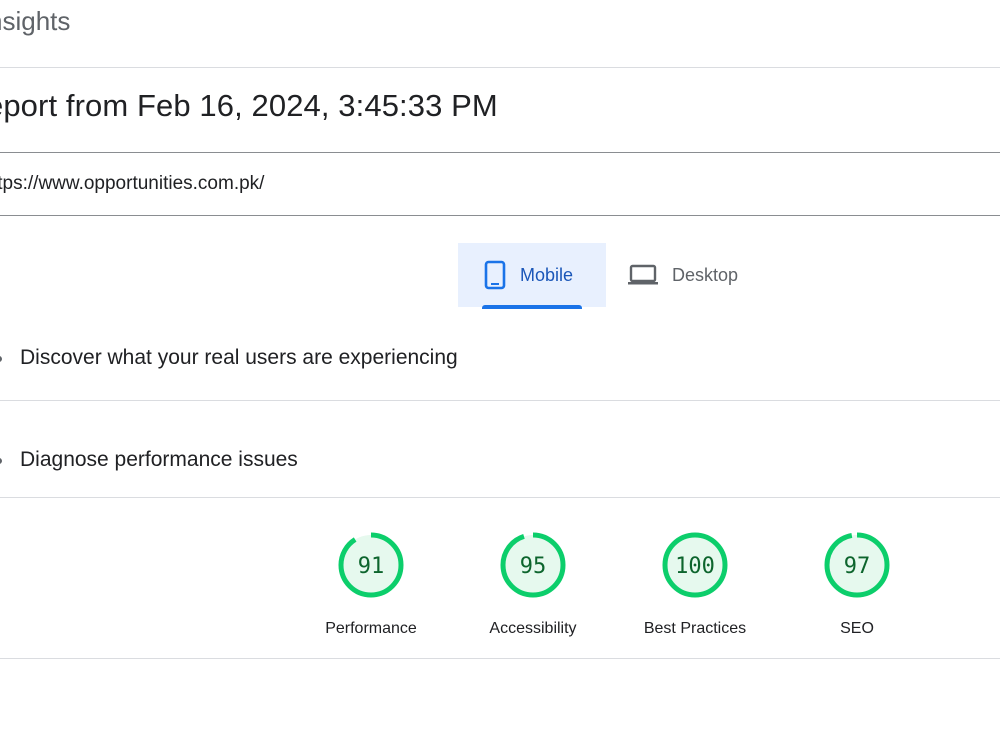 The width and height of the screenshot is (1000, 750). I want to click on score-label: Best Practices, so click(695, 628).